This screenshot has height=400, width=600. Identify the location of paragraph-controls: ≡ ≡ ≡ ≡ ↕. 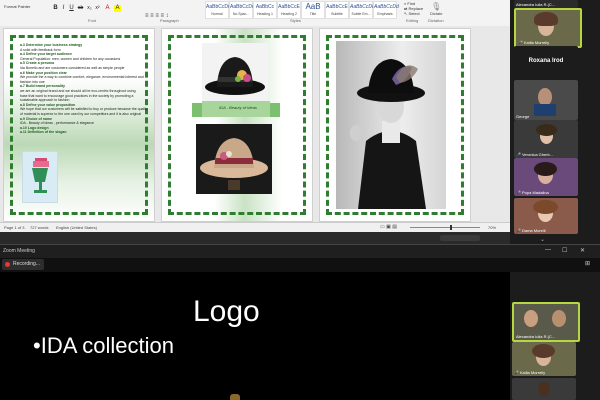
(163, 11).